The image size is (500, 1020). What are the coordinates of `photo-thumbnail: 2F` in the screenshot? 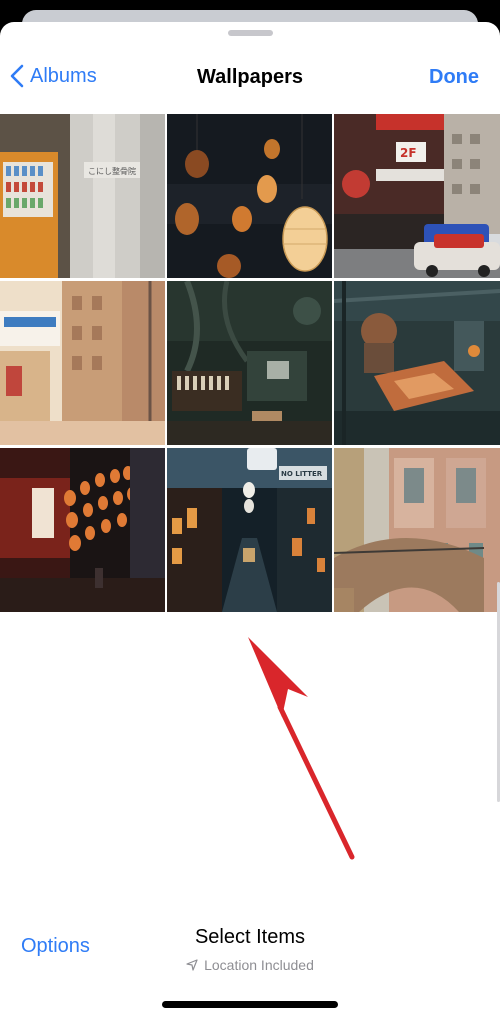 It's located at (417, 196).